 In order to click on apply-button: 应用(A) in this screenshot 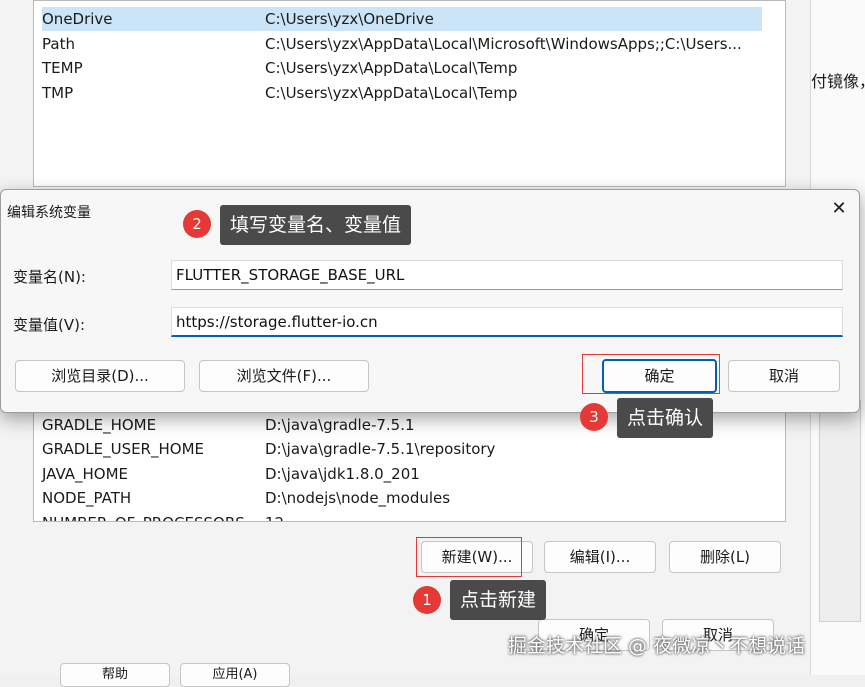, I will do `click(235, 675)`.